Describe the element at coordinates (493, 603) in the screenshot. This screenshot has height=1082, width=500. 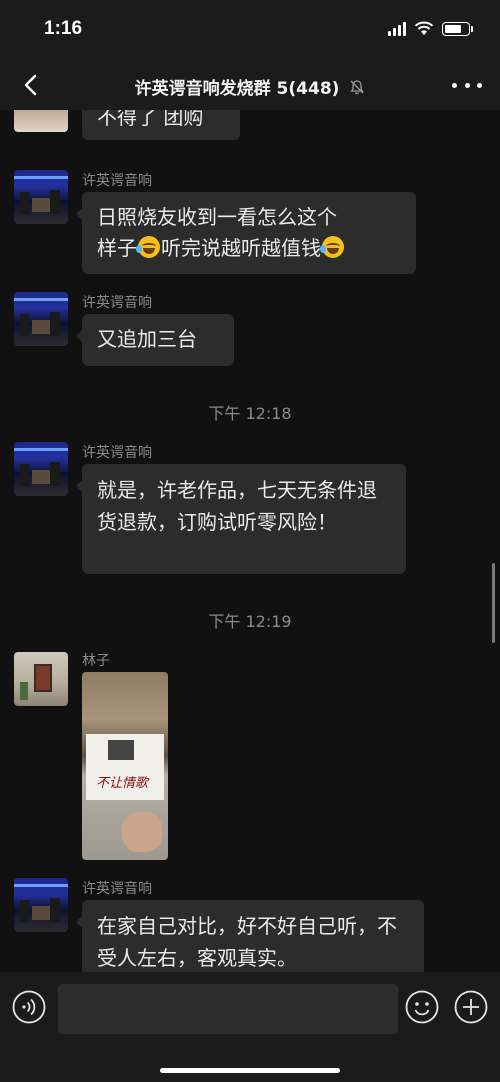
I see `scrollbar` at that location.